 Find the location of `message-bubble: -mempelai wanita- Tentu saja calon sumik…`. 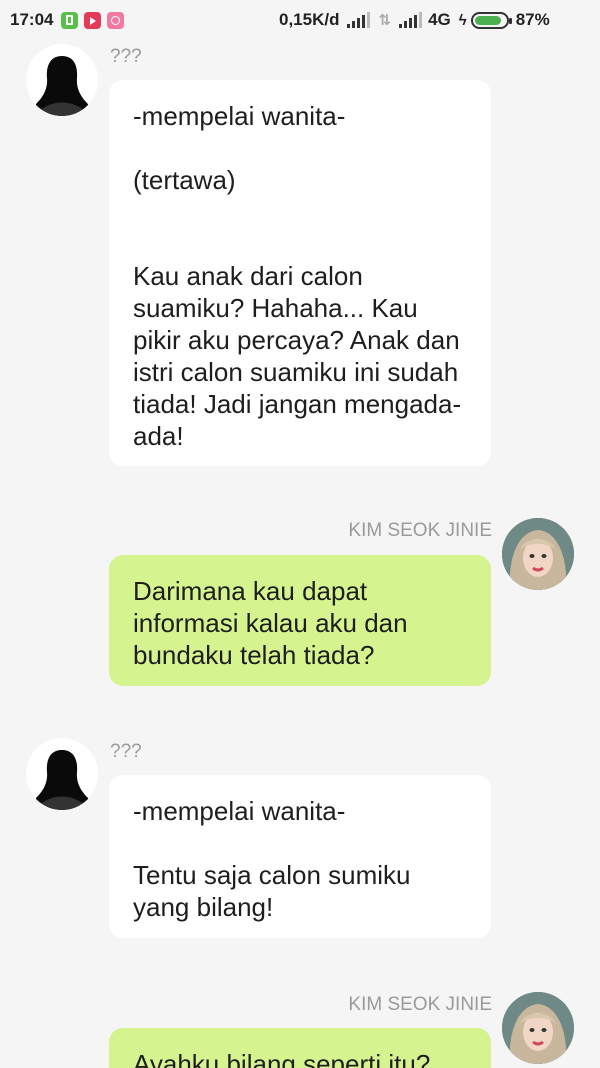

message-bubble: -mempelai wanita- Tentu saja calon sumik… is located at coordinates (300, 856).